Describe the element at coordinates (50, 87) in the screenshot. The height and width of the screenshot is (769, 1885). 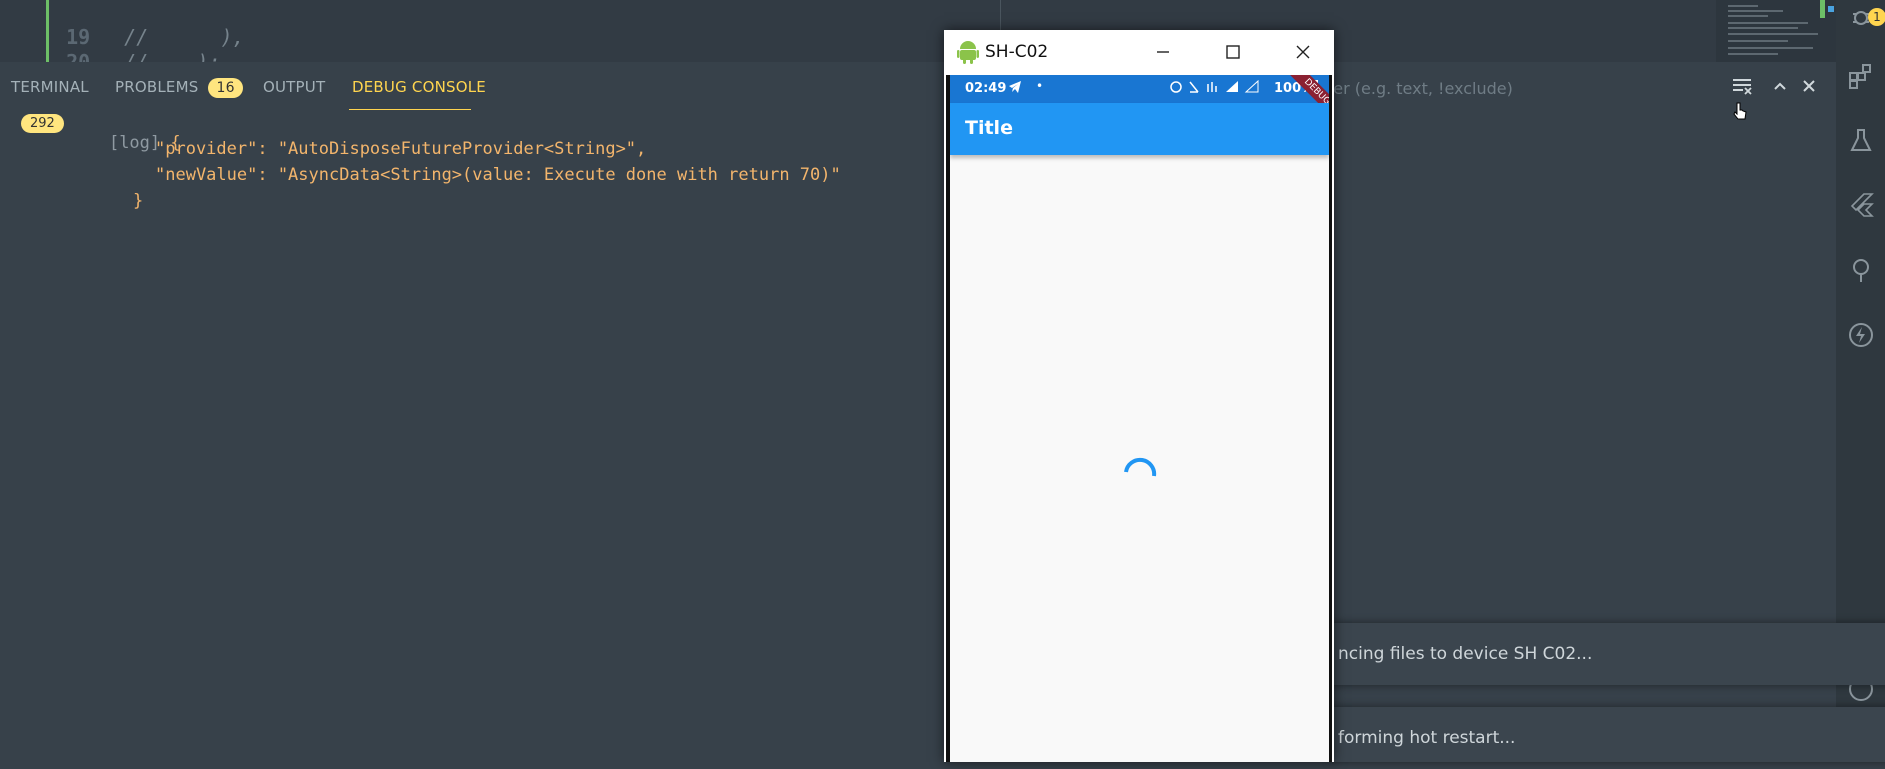
I see `tab-terminal: TERMINAL` at that location.